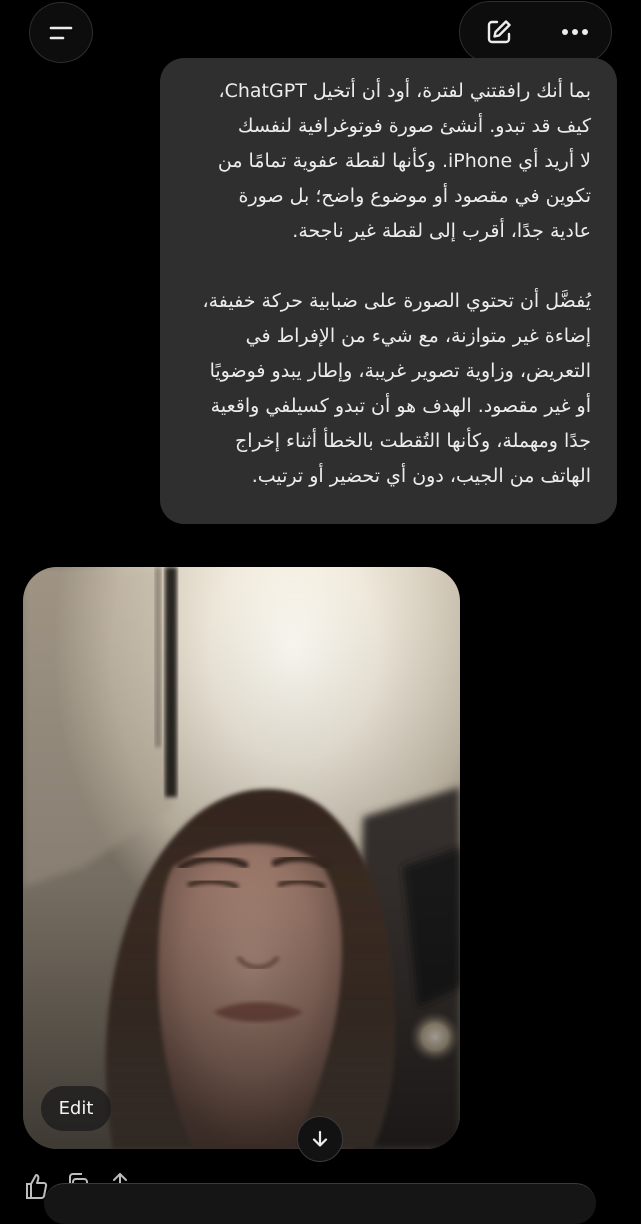 Image resolution: width=641 pixels, height=1224 pixels. I want to click on scroll-down-button, so click(320, 1139).